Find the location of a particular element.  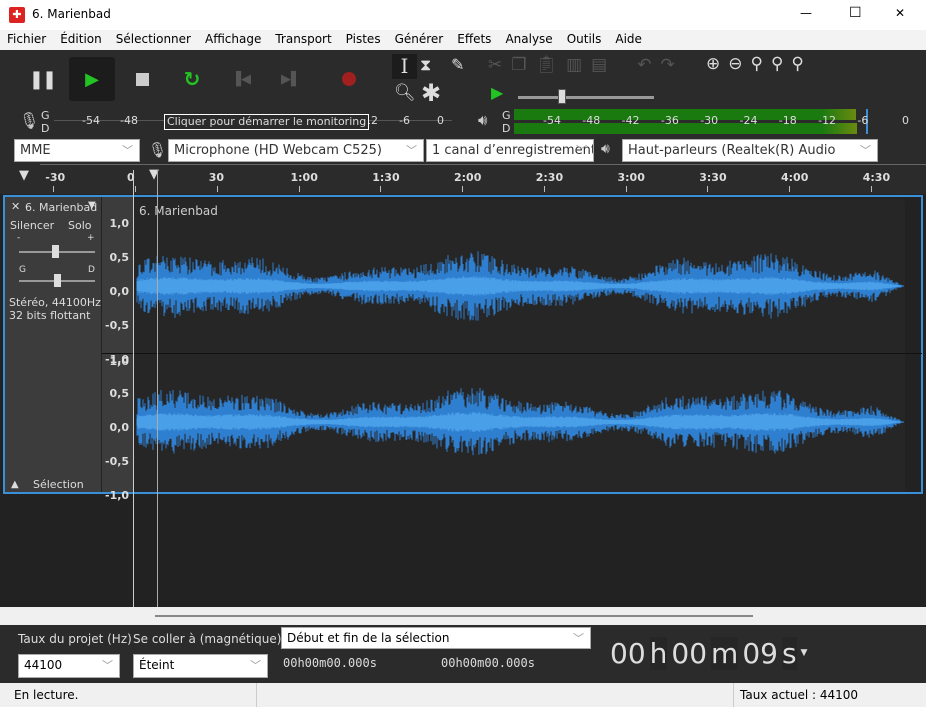

edit-cursor is located at coordinates (133, 388).